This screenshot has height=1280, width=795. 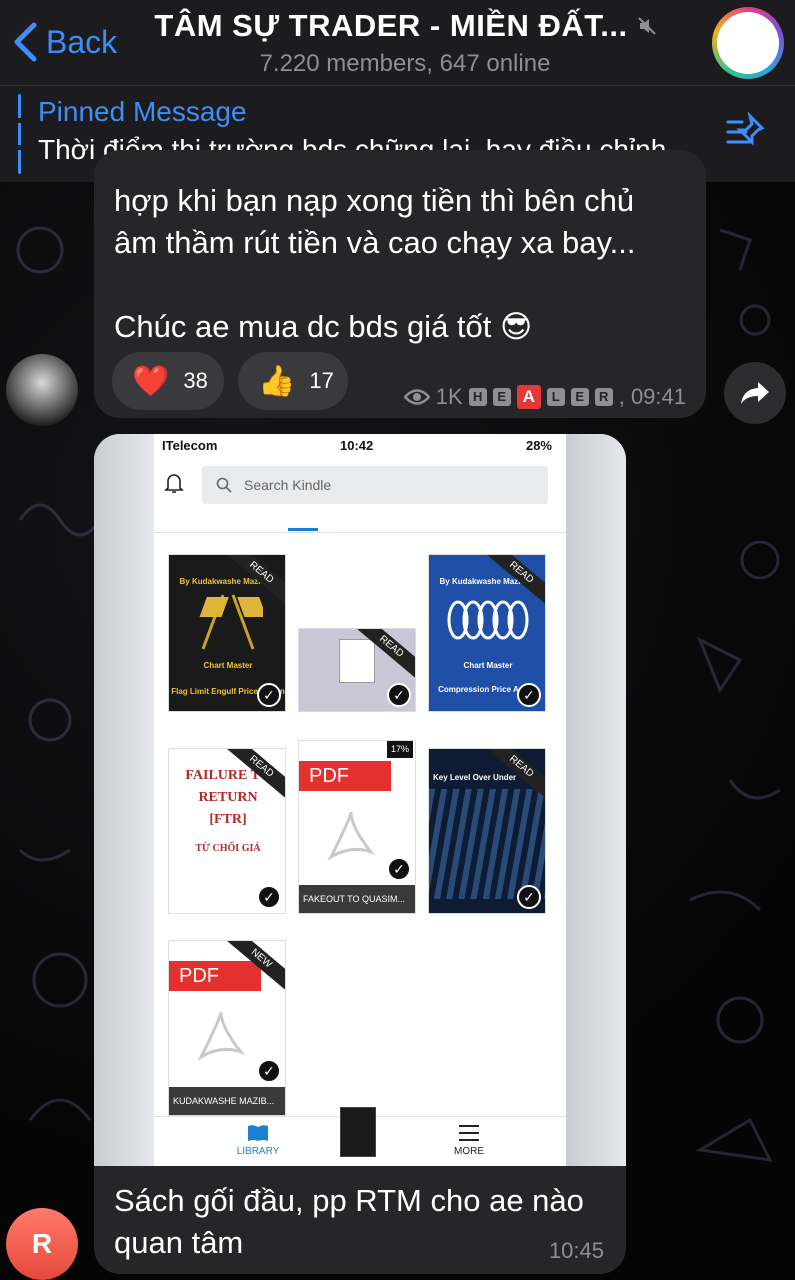 What do you see at coordinates (544, 397) in the screenshot?
I see `message-meta: 1K H E A L E R , 09:41` at bounding box center [544, 397].